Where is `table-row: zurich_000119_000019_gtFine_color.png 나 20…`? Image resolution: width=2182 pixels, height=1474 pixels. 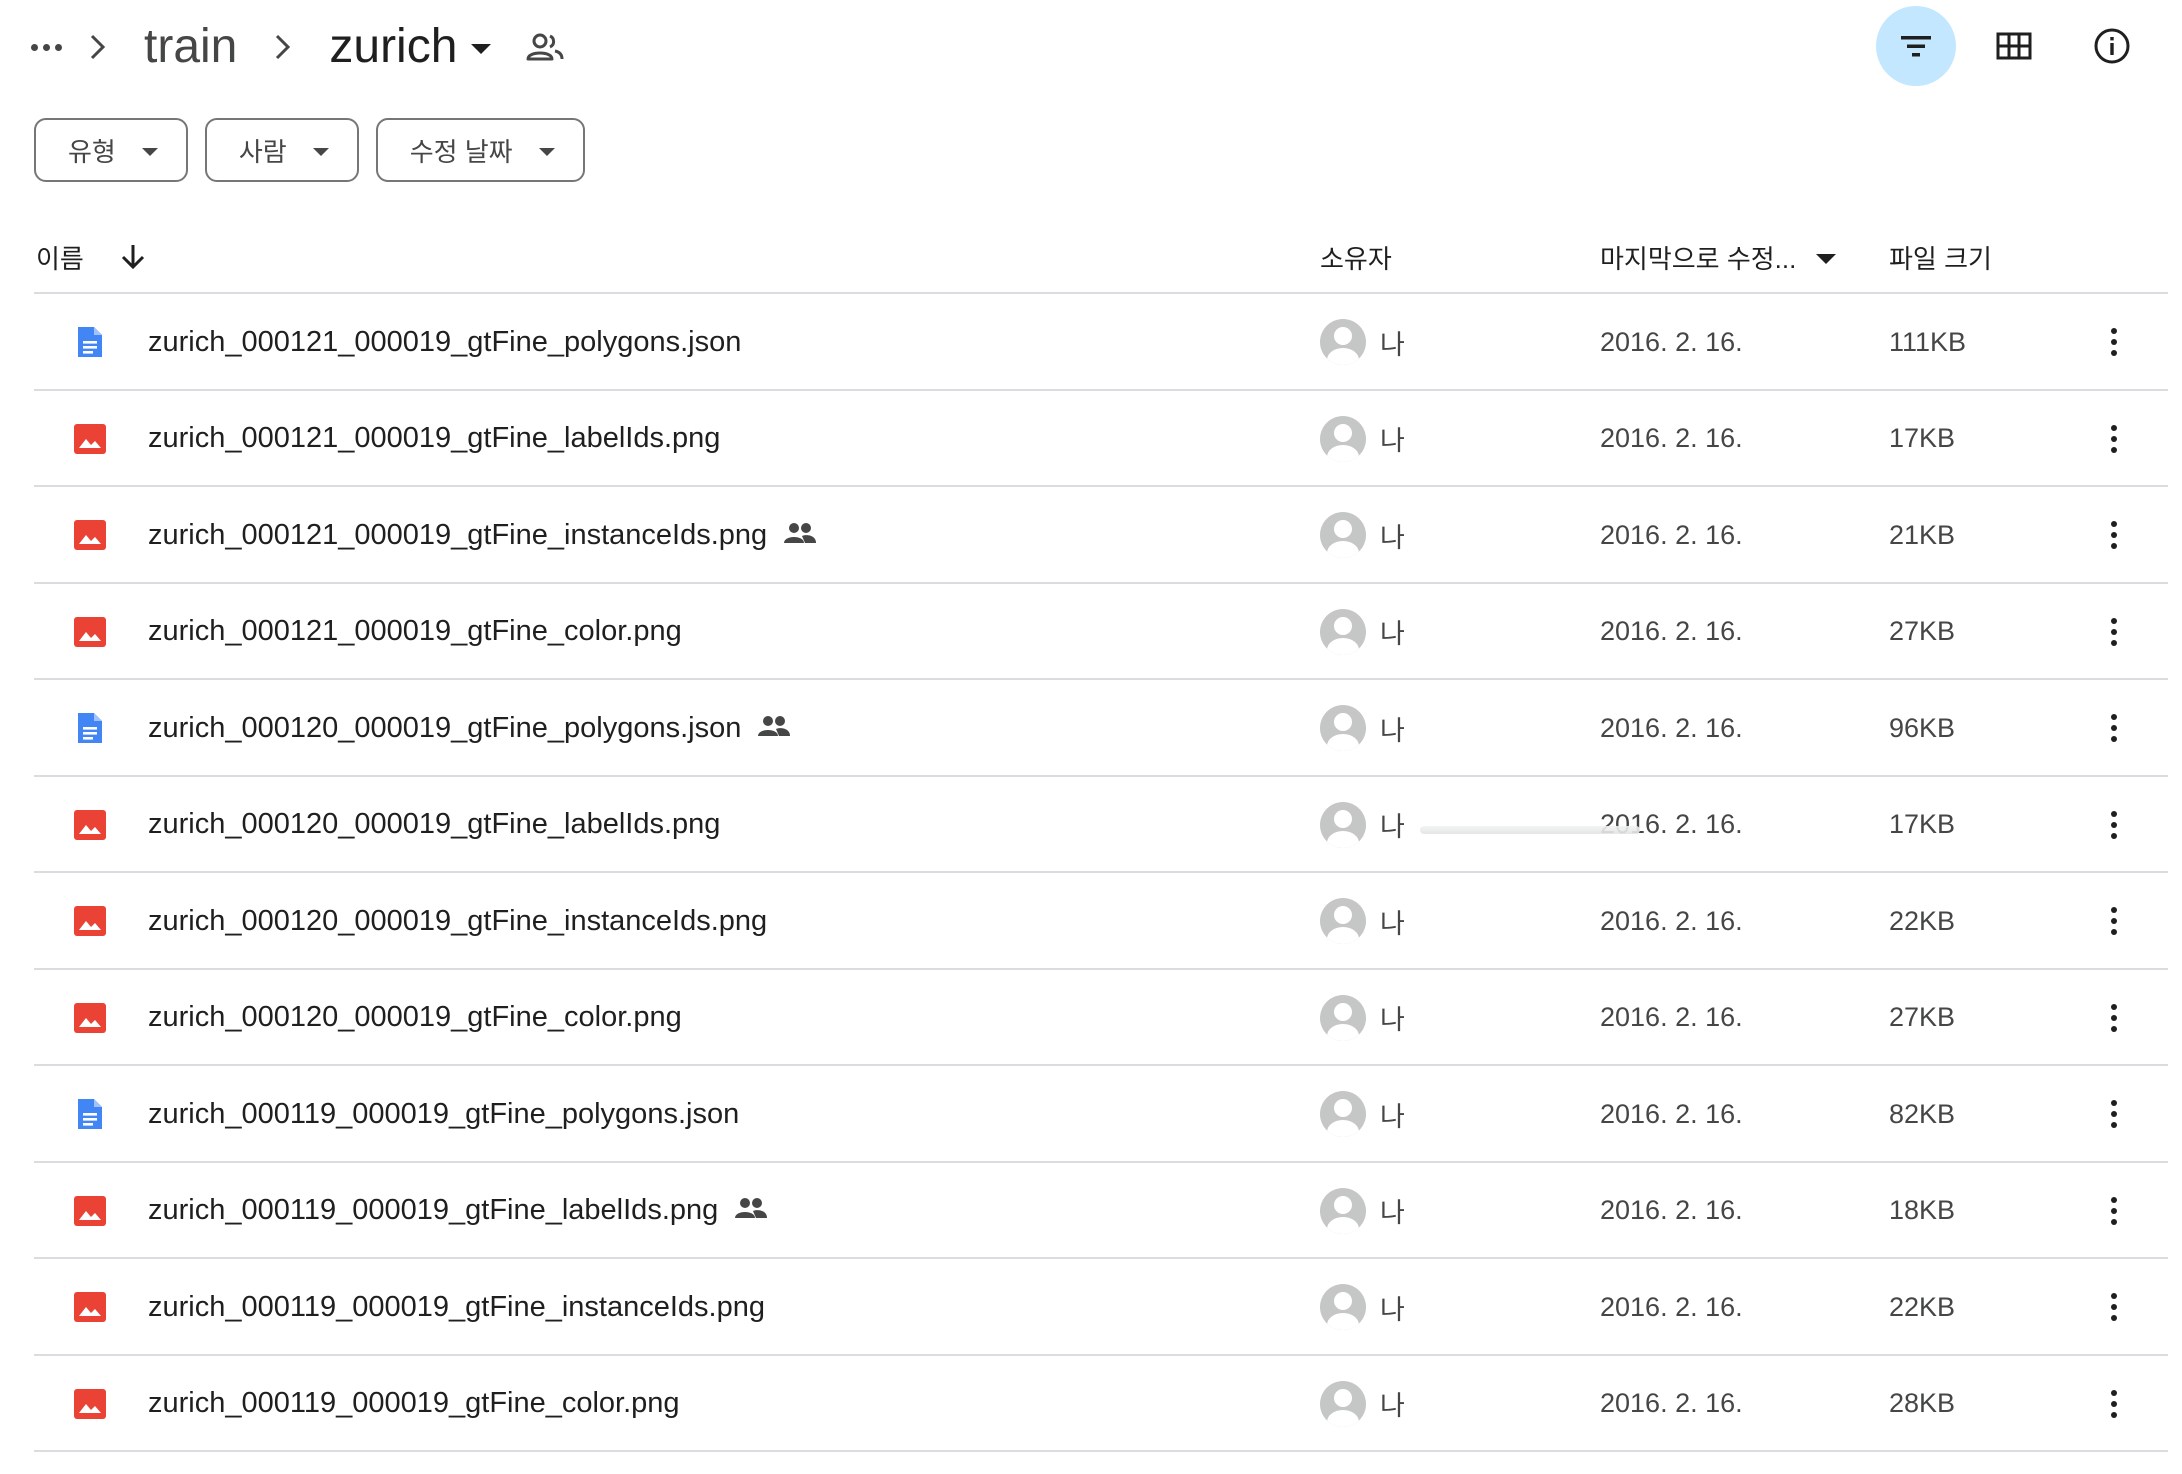 table-row: zurich_000119_000019_gtFine_color.png 나 20… is located at coordinates (1101, 1404).